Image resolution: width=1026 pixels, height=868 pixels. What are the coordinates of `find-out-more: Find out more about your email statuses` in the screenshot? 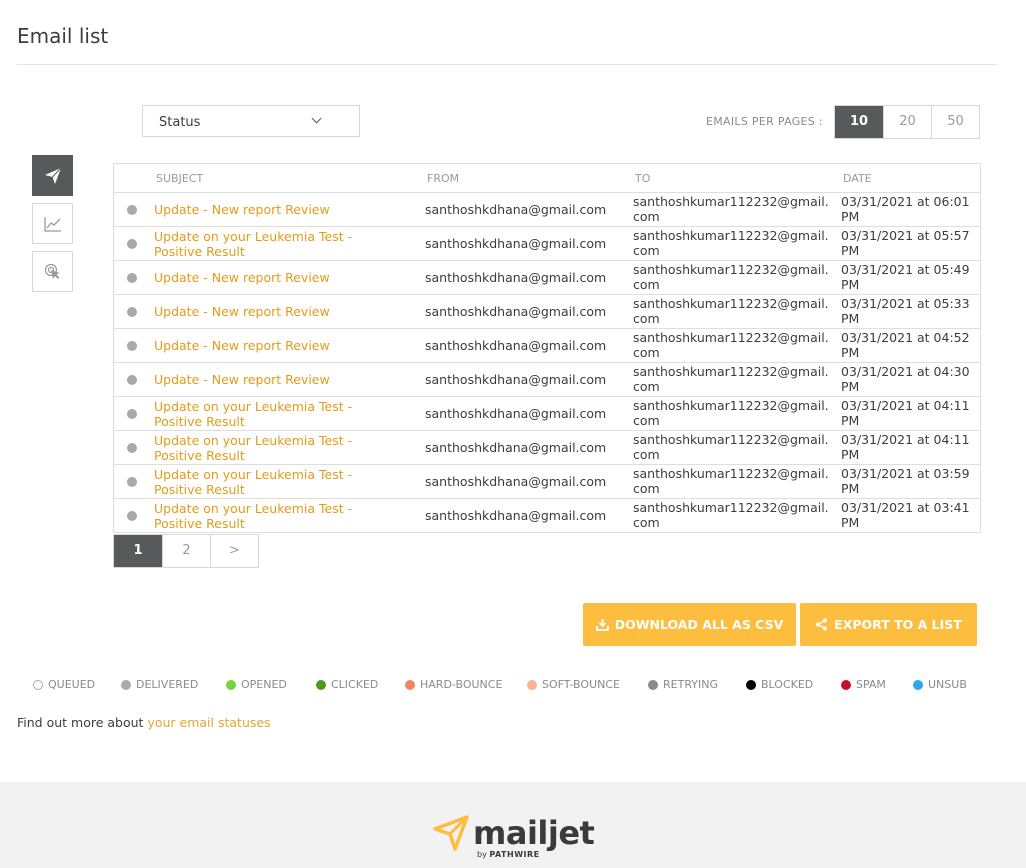 It's located at (144, 722).